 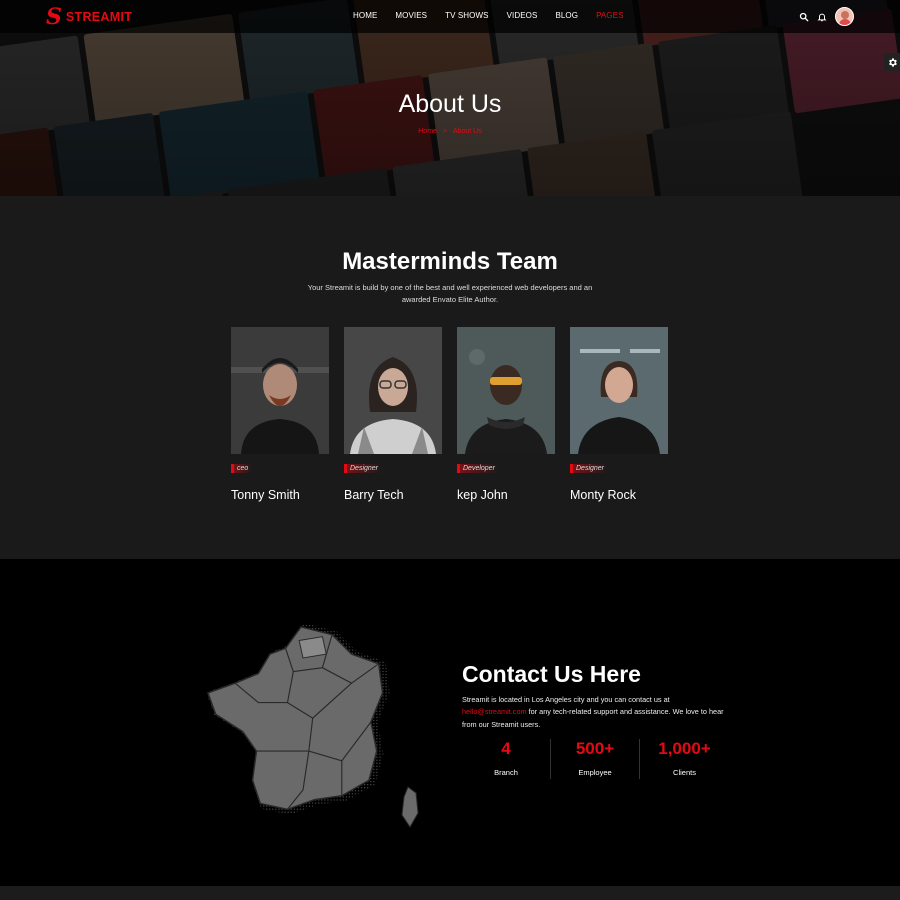 What do you see at coordinates (450, 893) in the screenshot?
I see `footer-top-edge` at bounding box center [450, 893].